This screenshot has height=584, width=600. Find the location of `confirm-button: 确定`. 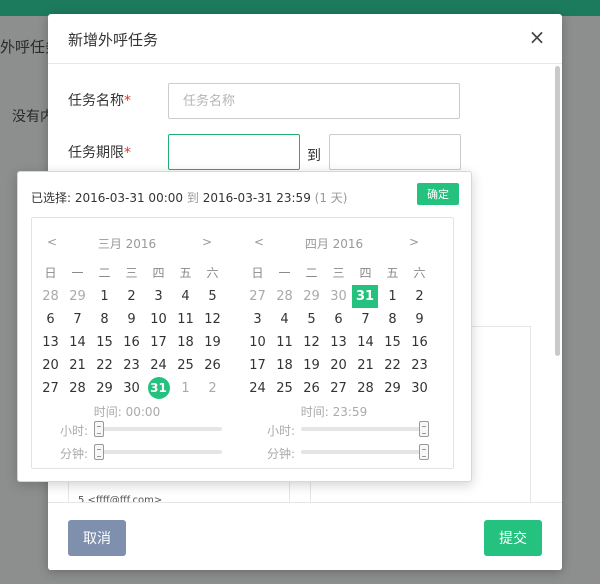

confirm-button: 确定 is located at coordinates (438, 194).